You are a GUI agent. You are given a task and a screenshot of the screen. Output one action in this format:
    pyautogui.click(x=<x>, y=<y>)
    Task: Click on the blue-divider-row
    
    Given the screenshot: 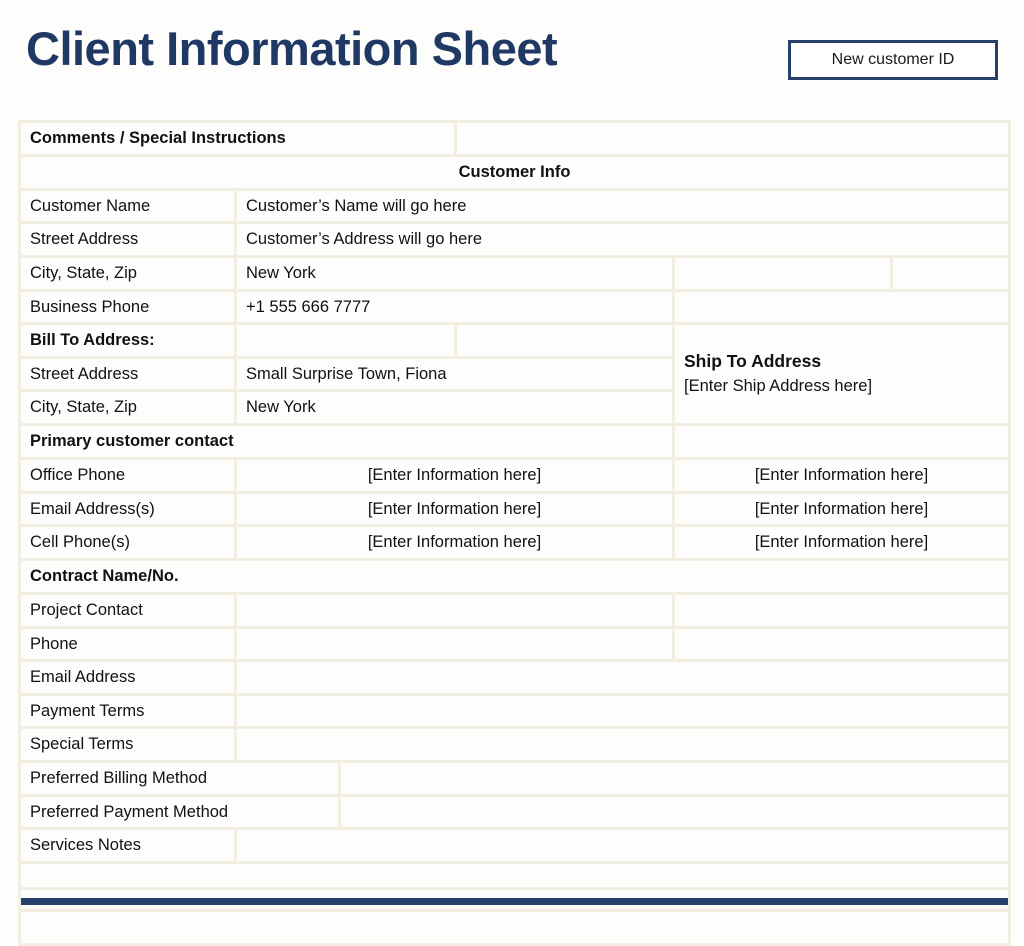 What is the action you would take?
    pyautogui.click(x=514, y=899)
    